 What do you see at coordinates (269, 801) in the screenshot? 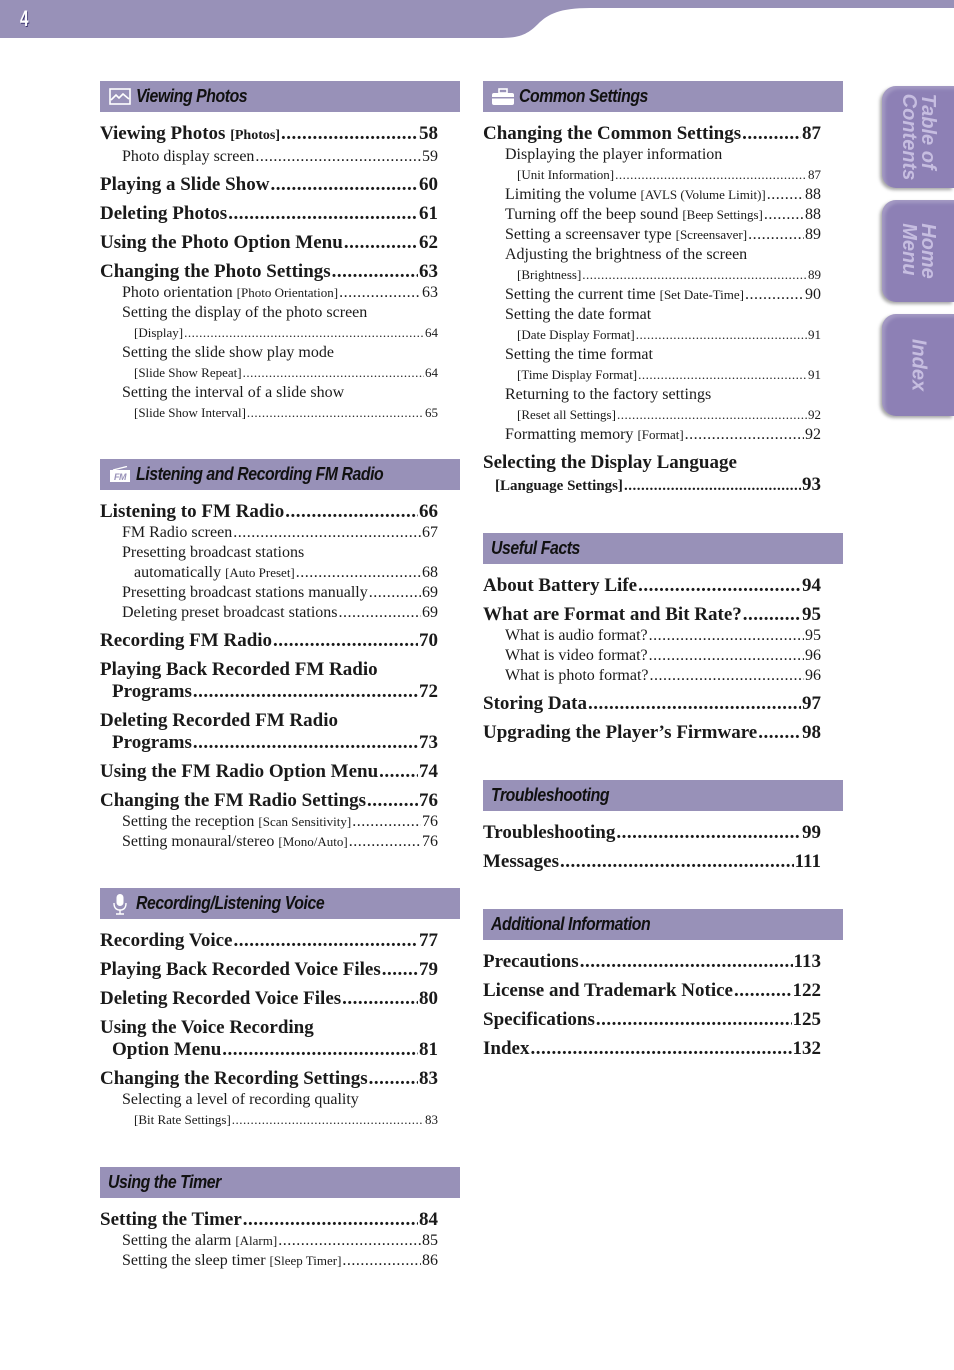
I see `toc-entry: Changing the FM Radio Settings76` at bounding box center [269, 801].